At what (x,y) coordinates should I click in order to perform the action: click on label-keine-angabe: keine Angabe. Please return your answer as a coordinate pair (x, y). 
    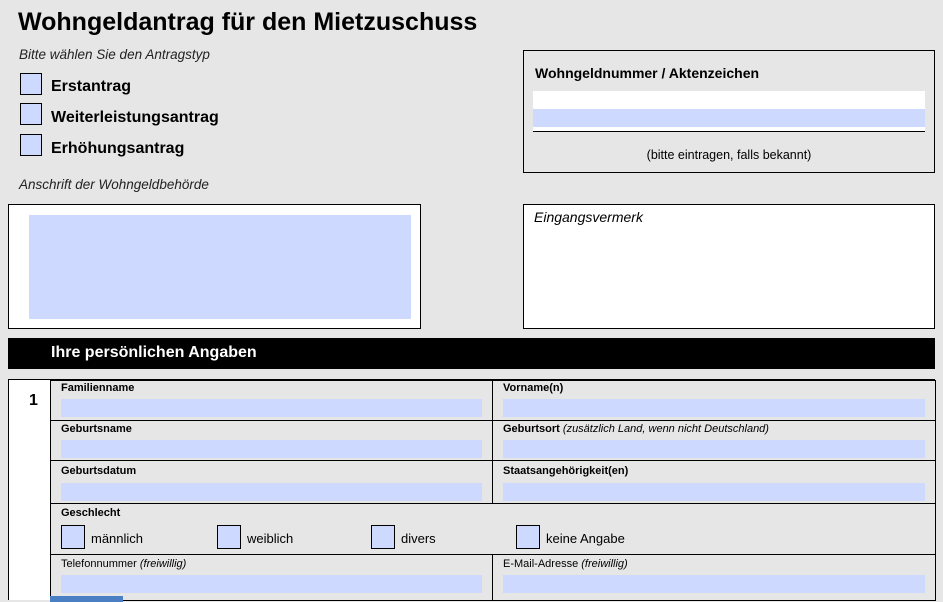
    Looking at the image, I should click on (585, 538).